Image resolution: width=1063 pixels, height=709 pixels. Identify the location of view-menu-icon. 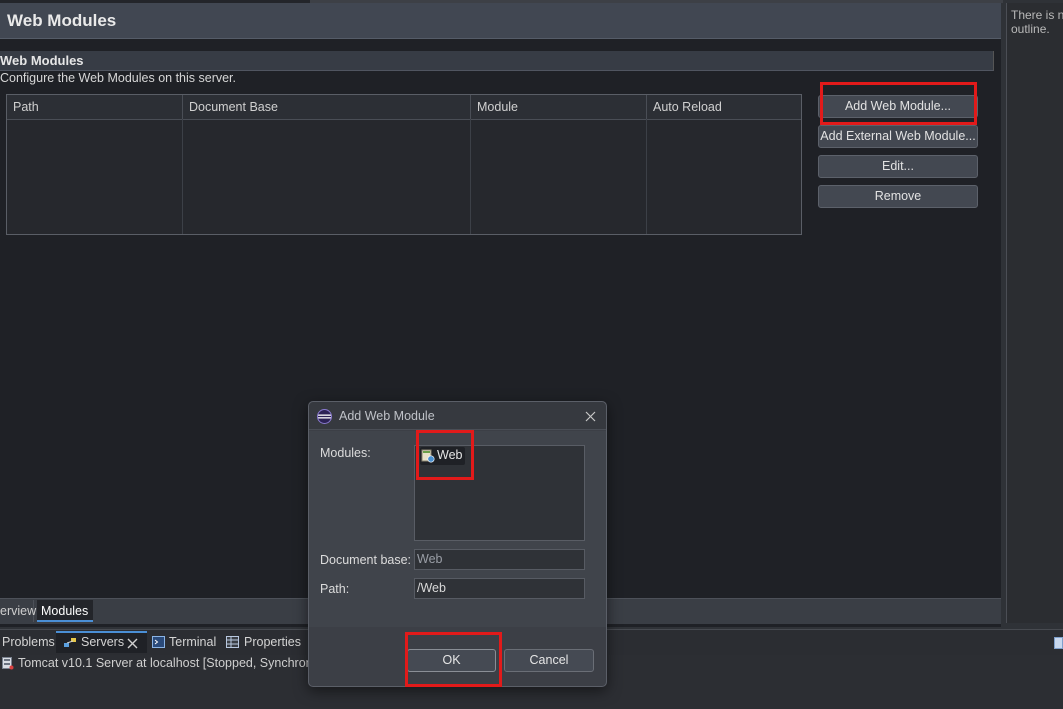
(1058, 643).